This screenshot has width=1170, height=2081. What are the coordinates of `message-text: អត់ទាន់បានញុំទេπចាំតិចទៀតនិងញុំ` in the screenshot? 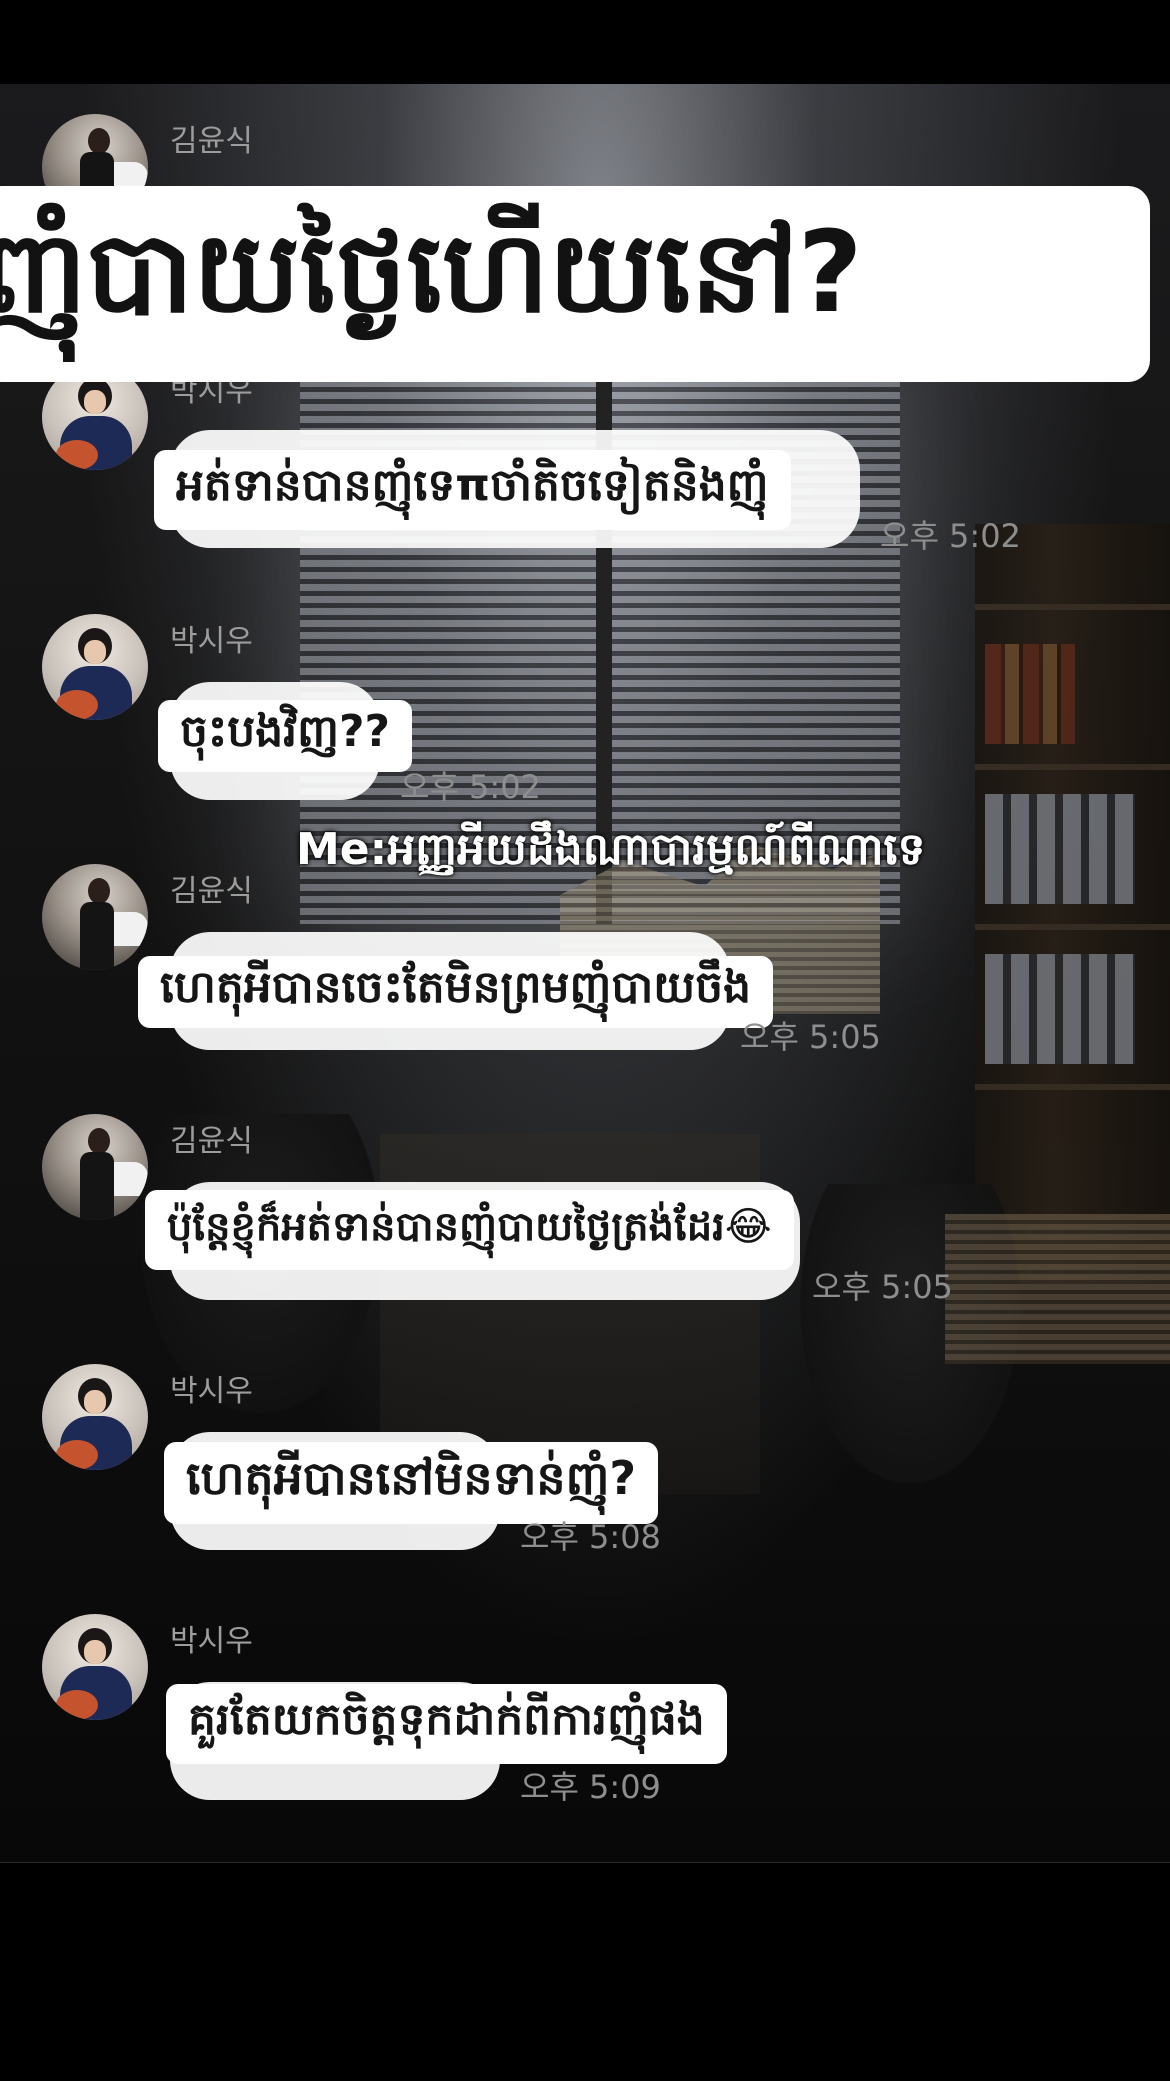 It's located at (472, 490).